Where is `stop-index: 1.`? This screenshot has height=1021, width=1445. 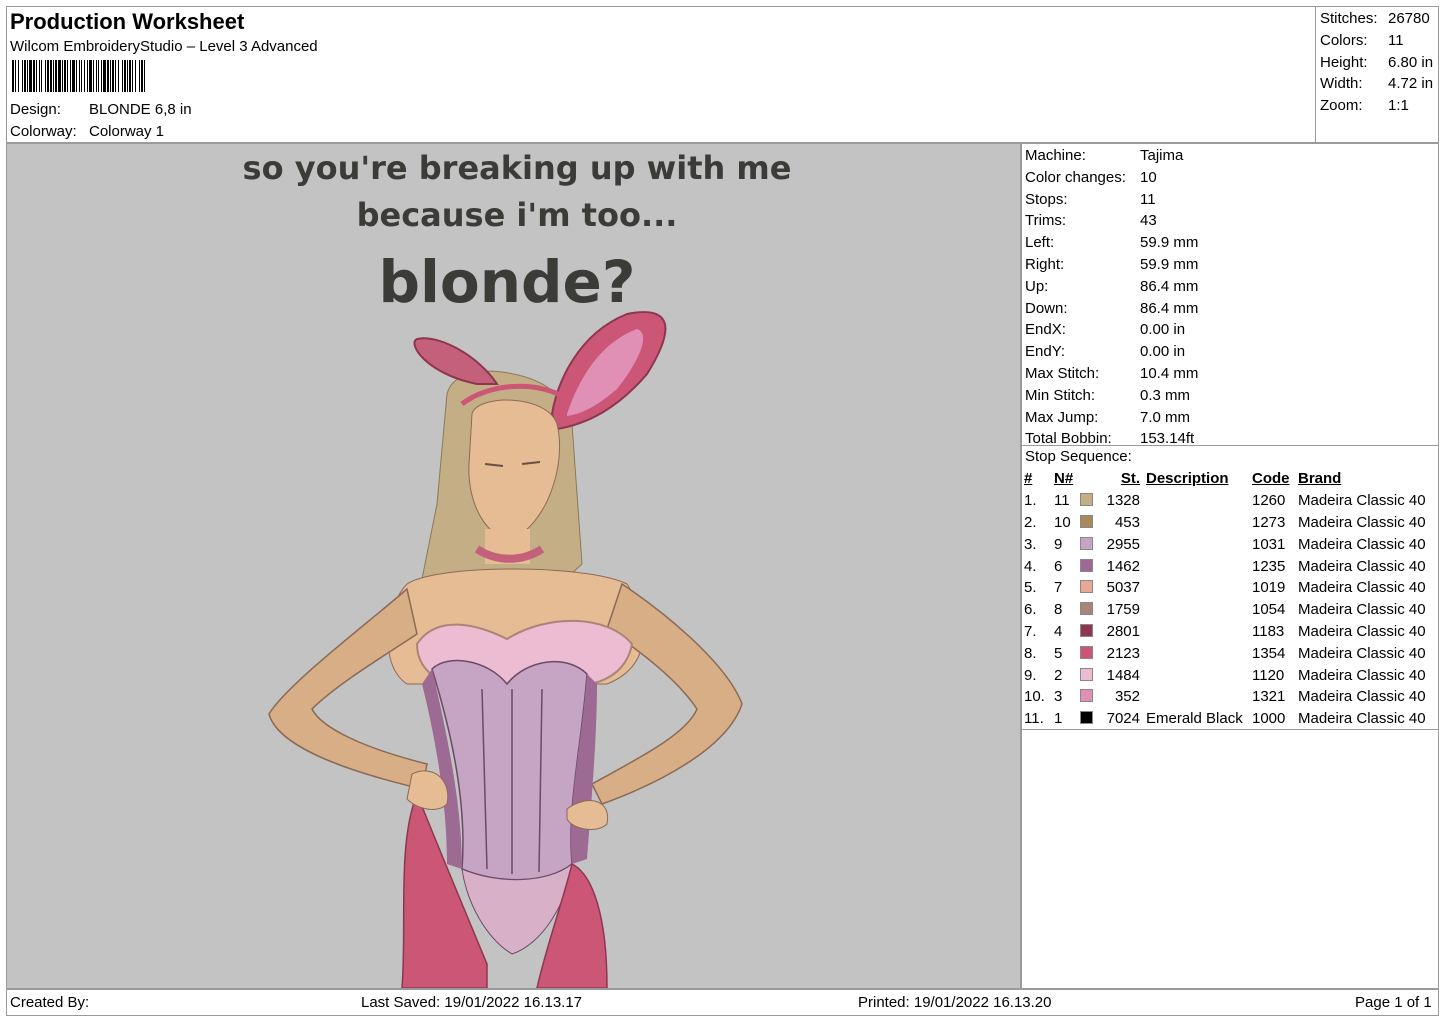
stop-index: 1. is located at coordinates (1030, 501).